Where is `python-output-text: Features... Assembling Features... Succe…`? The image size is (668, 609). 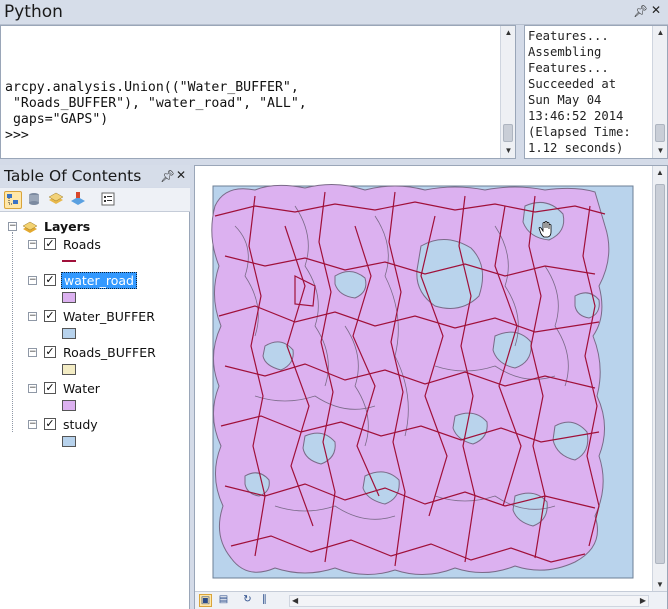 python-output-text: Features... Assembling Features... Succe… is located at coordinates (579, 92).